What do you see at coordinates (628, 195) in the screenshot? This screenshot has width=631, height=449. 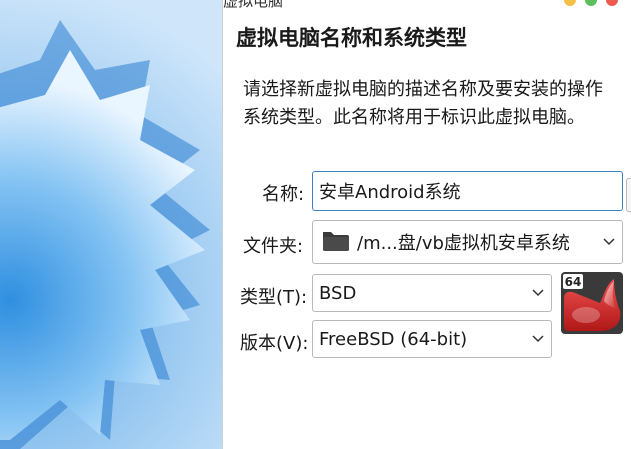 I see `name-side-button` at bounding box center [628, 195].